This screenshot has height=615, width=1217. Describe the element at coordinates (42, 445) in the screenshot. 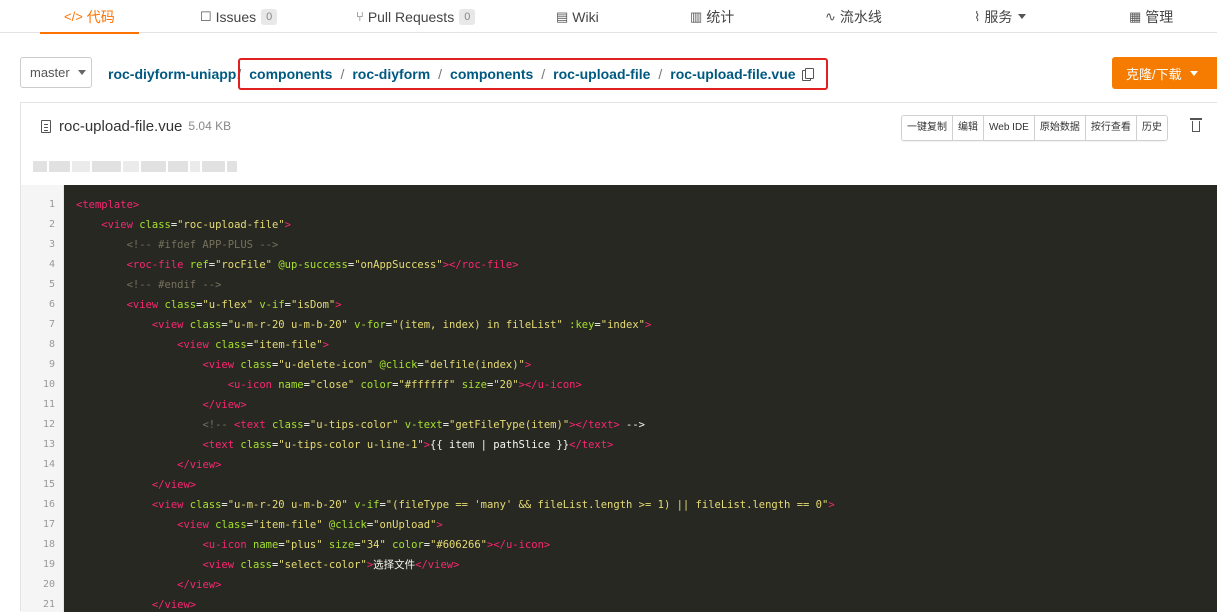

I see `line-number: 13` at that location.